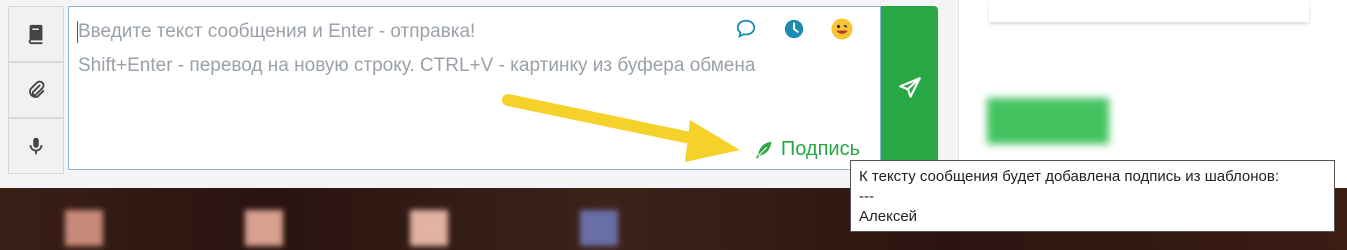 The height and width of the screenshot is (250, 1347). I want to click on blurred-button, so click(1048, 121).